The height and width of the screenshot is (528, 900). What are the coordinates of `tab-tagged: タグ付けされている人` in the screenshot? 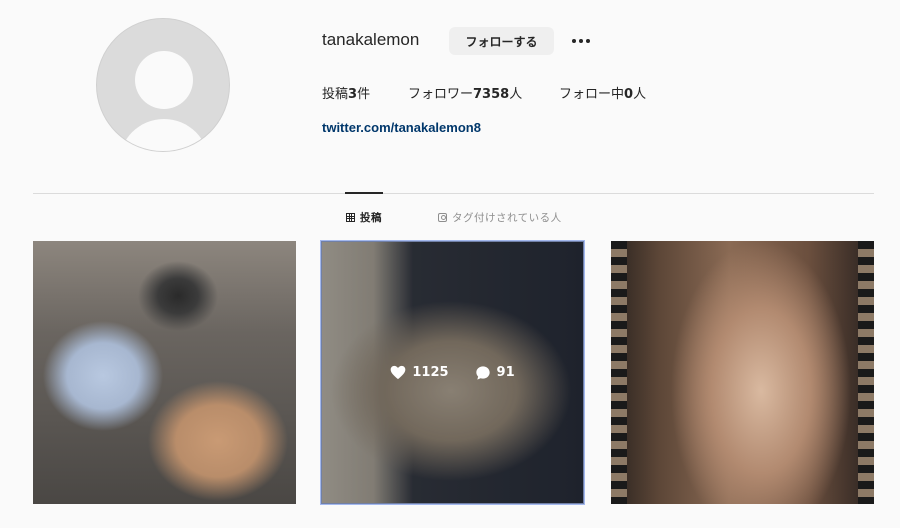 It's located at (500, 217).